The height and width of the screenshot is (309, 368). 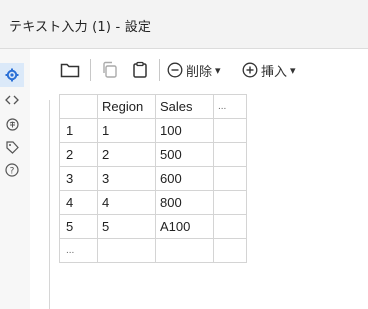 I want to click on delete-button: 削除 ▾, so click(x=194, y=70).